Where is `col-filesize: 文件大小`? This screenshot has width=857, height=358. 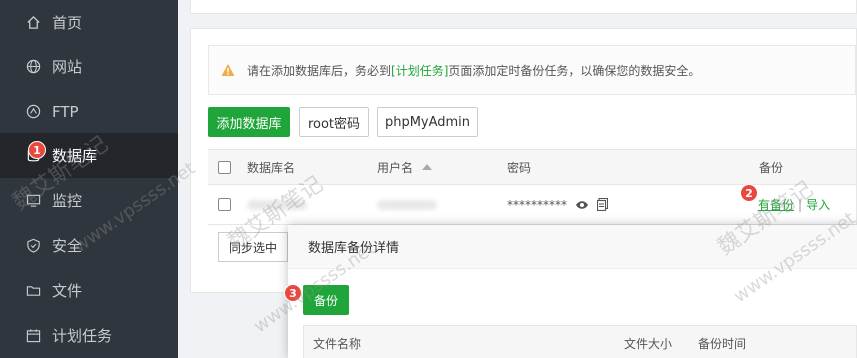 col-filesize: 文件大小 is located at coordinates (648, 343).